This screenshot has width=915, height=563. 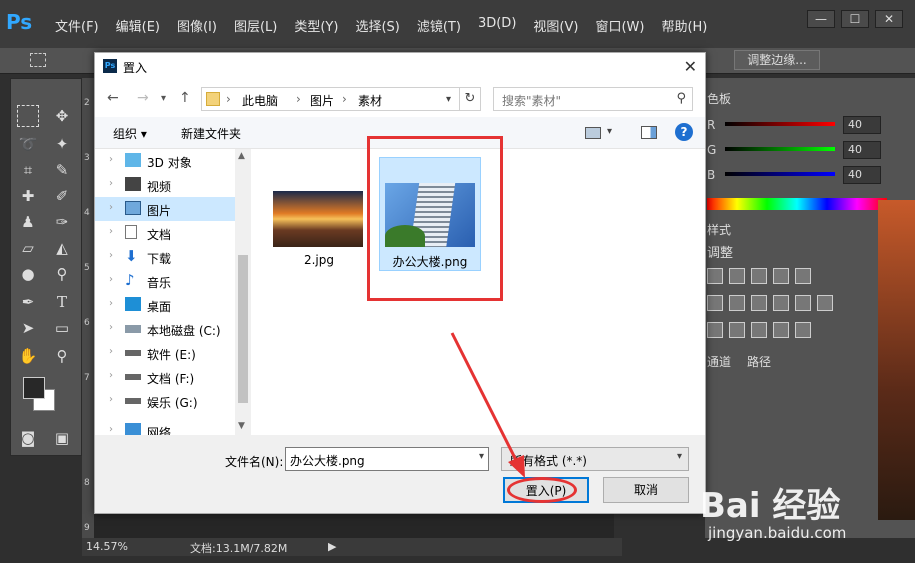 I want to click on scroll-up-icon: ▲, so click(x=241, y=156).